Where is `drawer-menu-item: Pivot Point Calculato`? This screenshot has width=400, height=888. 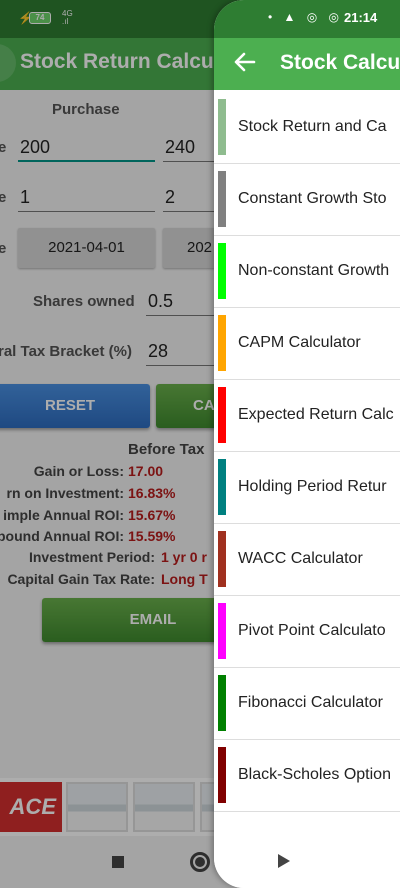 drawer-menu-item: Pivot Point Calculato is located at coordinates (307, 632).